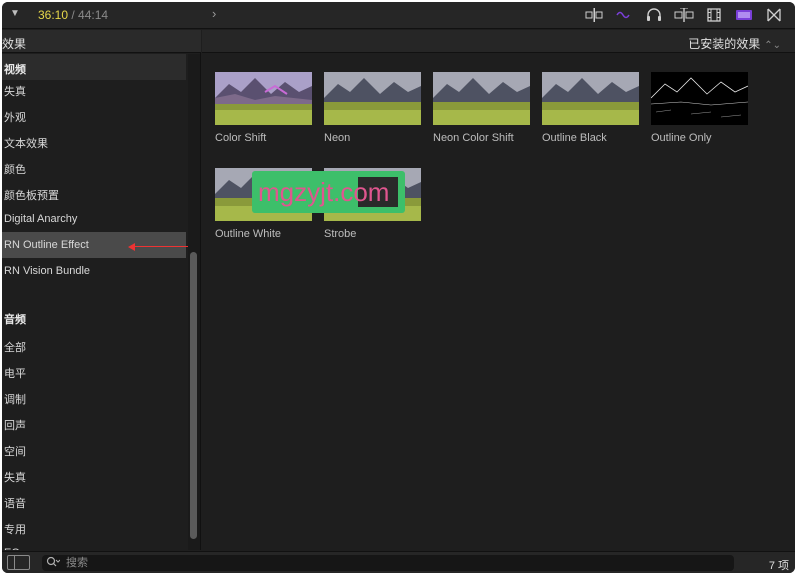 This screenshot has height=575, width=797. I want to click on list-item-label: 空间, so click(15, 452).